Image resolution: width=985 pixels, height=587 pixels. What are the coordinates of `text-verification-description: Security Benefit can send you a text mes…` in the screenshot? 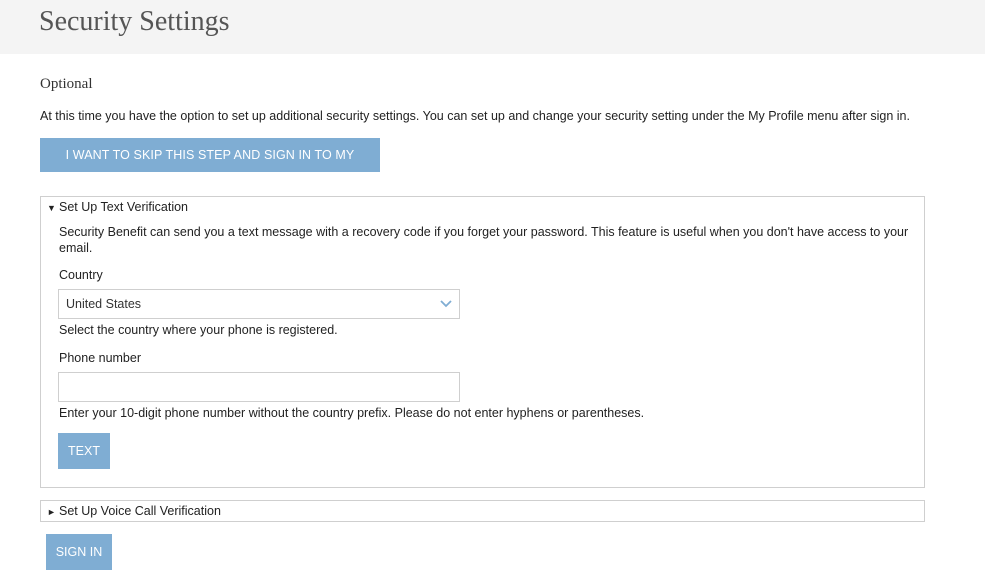 It's located at (484, 240).